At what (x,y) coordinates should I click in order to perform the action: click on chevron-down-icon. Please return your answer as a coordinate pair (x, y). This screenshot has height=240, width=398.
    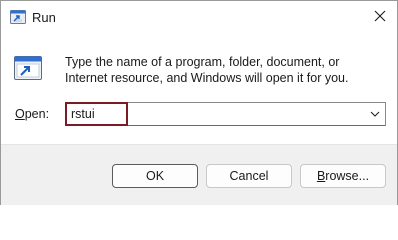
    Looking at the image, I should click on (375, 114).